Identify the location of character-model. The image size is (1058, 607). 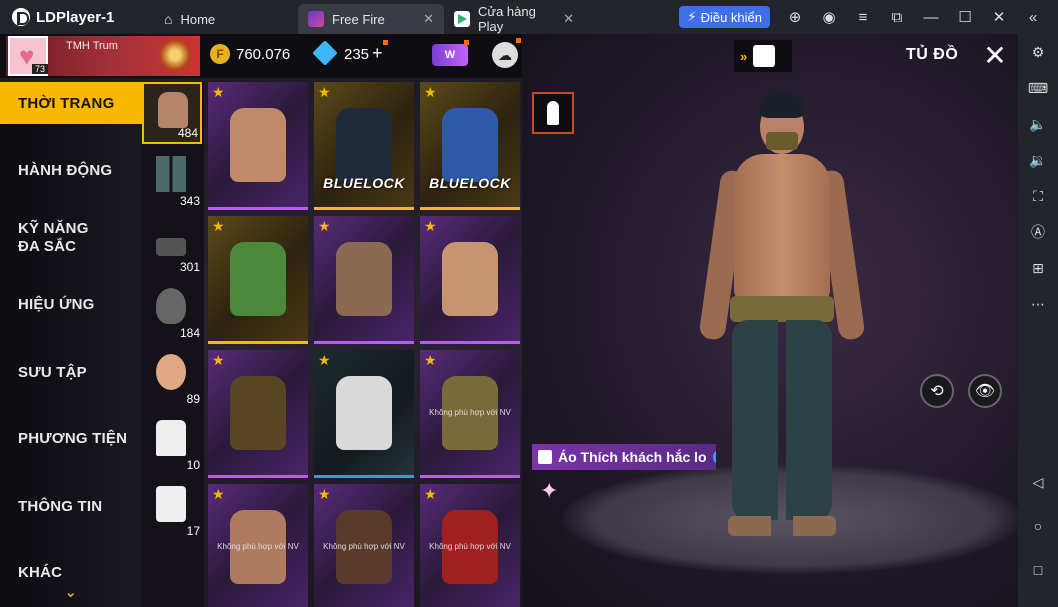
(782, 323).